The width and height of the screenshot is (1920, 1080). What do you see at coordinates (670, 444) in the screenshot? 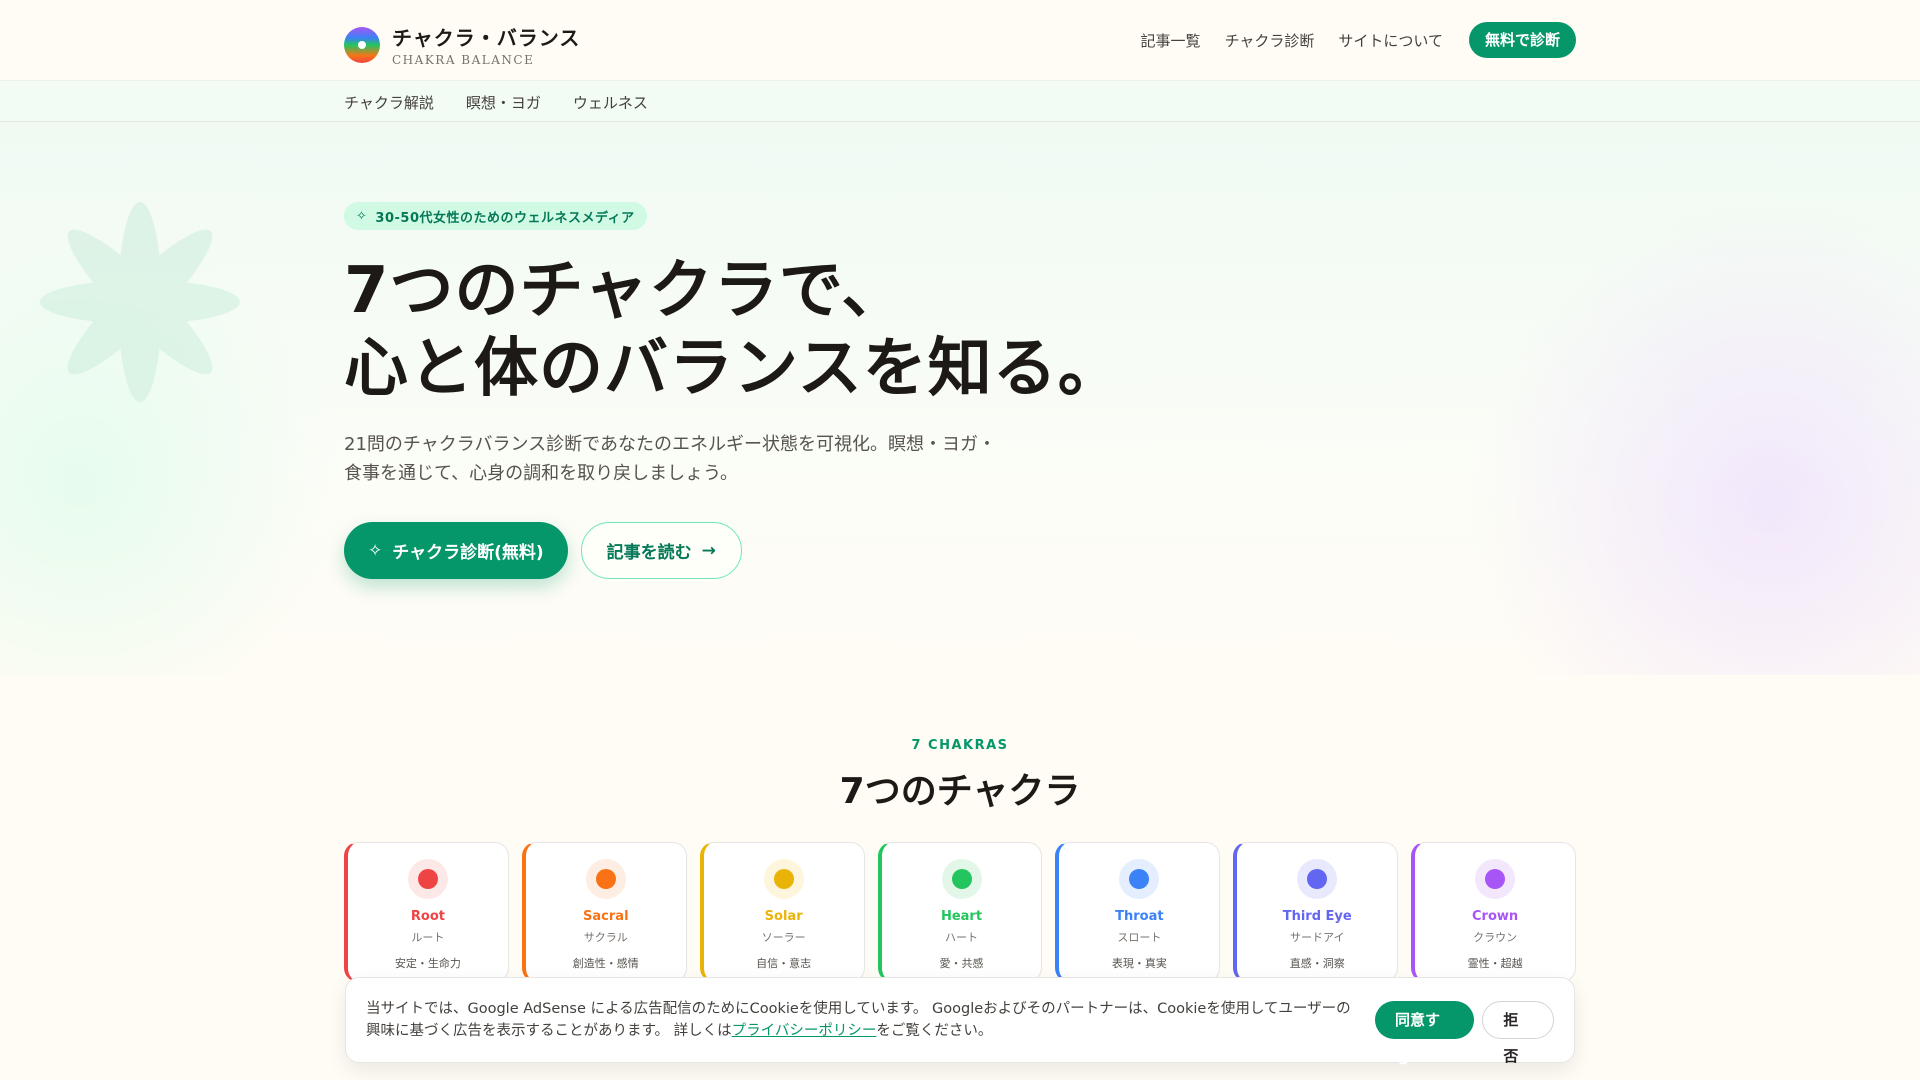
I see `lead-line-1: 21問のチャクラバランス診断であなたのエネルギー状態を可視化。瞑想・ヨガ・` at bounding box center [670, 444].